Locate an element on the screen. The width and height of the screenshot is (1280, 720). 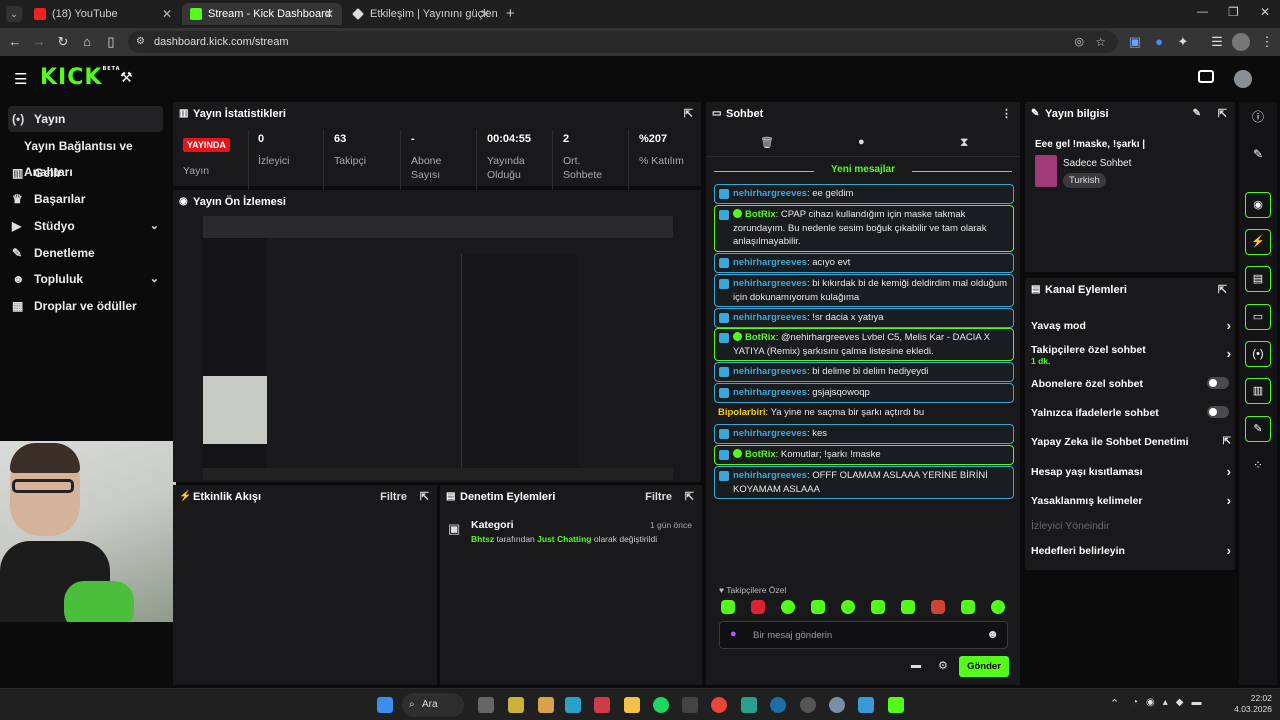
microphone-icon: ● is located at coordinates (733, 634).